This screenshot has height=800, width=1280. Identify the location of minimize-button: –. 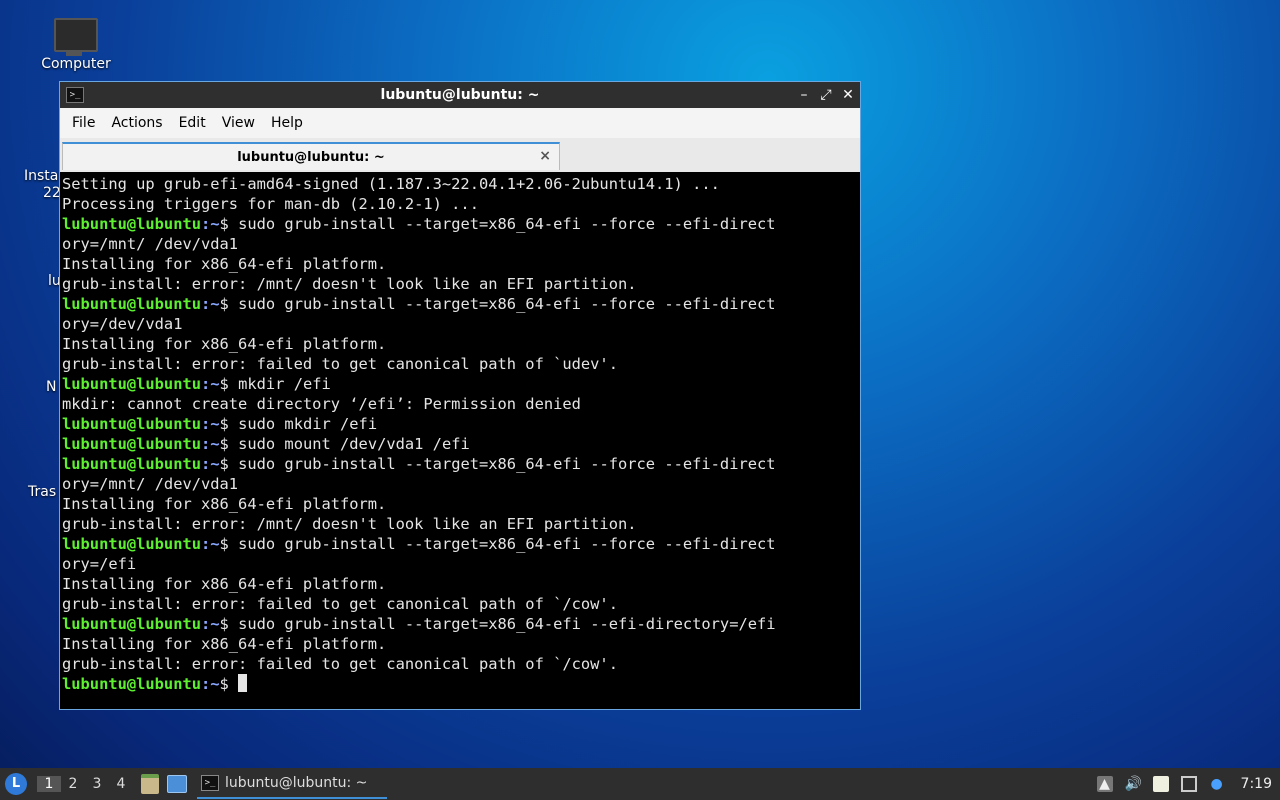
(804, 95).